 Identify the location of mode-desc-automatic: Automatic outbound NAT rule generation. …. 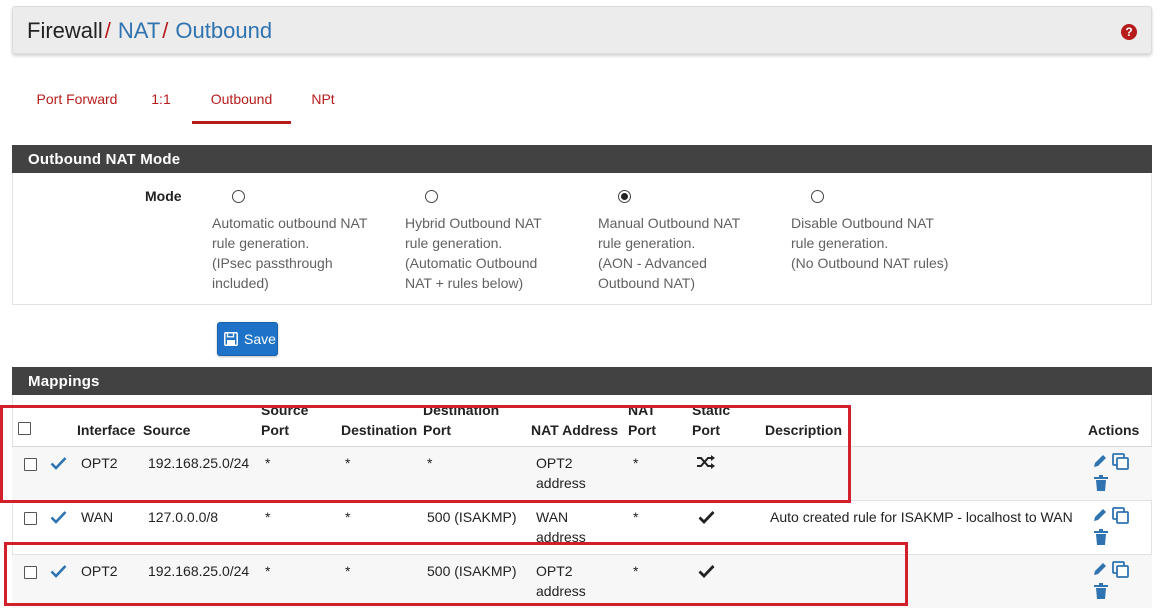
(290, 253).